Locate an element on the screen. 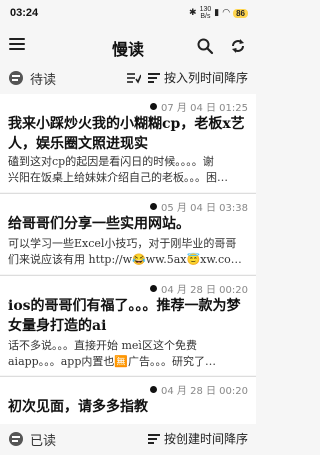 Image resolution: width=320 pixels, height=455 pixels. sync-icon is located at coordinates (238, 46).